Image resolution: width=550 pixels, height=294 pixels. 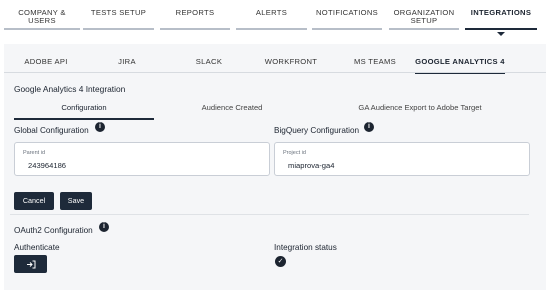 What do you see at coordinates (420, 107) in the screenshot?
I see `tab-ga-audience-export: GA Audience Export to Adobe Target` at bounding box center [420, 107].